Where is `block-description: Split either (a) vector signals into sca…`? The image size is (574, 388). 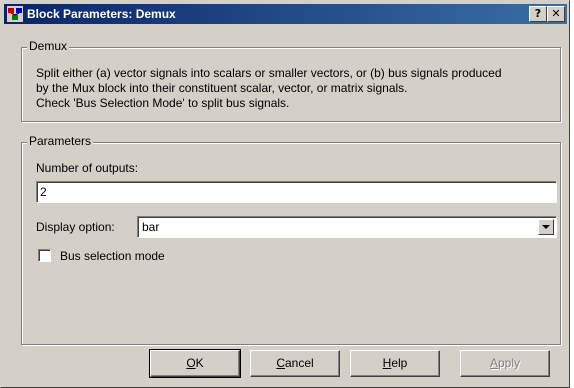
block-description: Split either (a) vector signals into sca… is located at coordinates (296, 88).